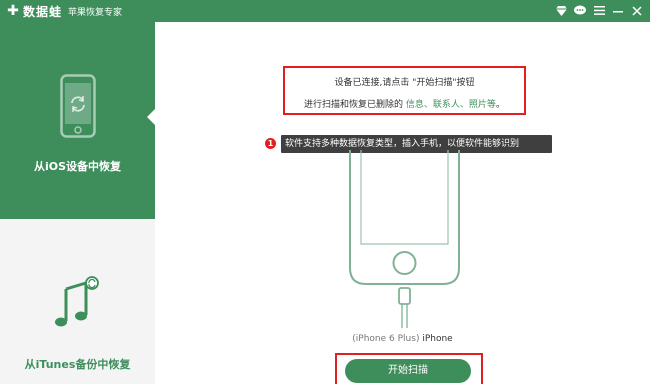 The height and width of the screenshot is (384, 650). What do you see at coordinates (580, 10) in the screenshot?
I see `chat-icon` at bounding box center [580, 10].